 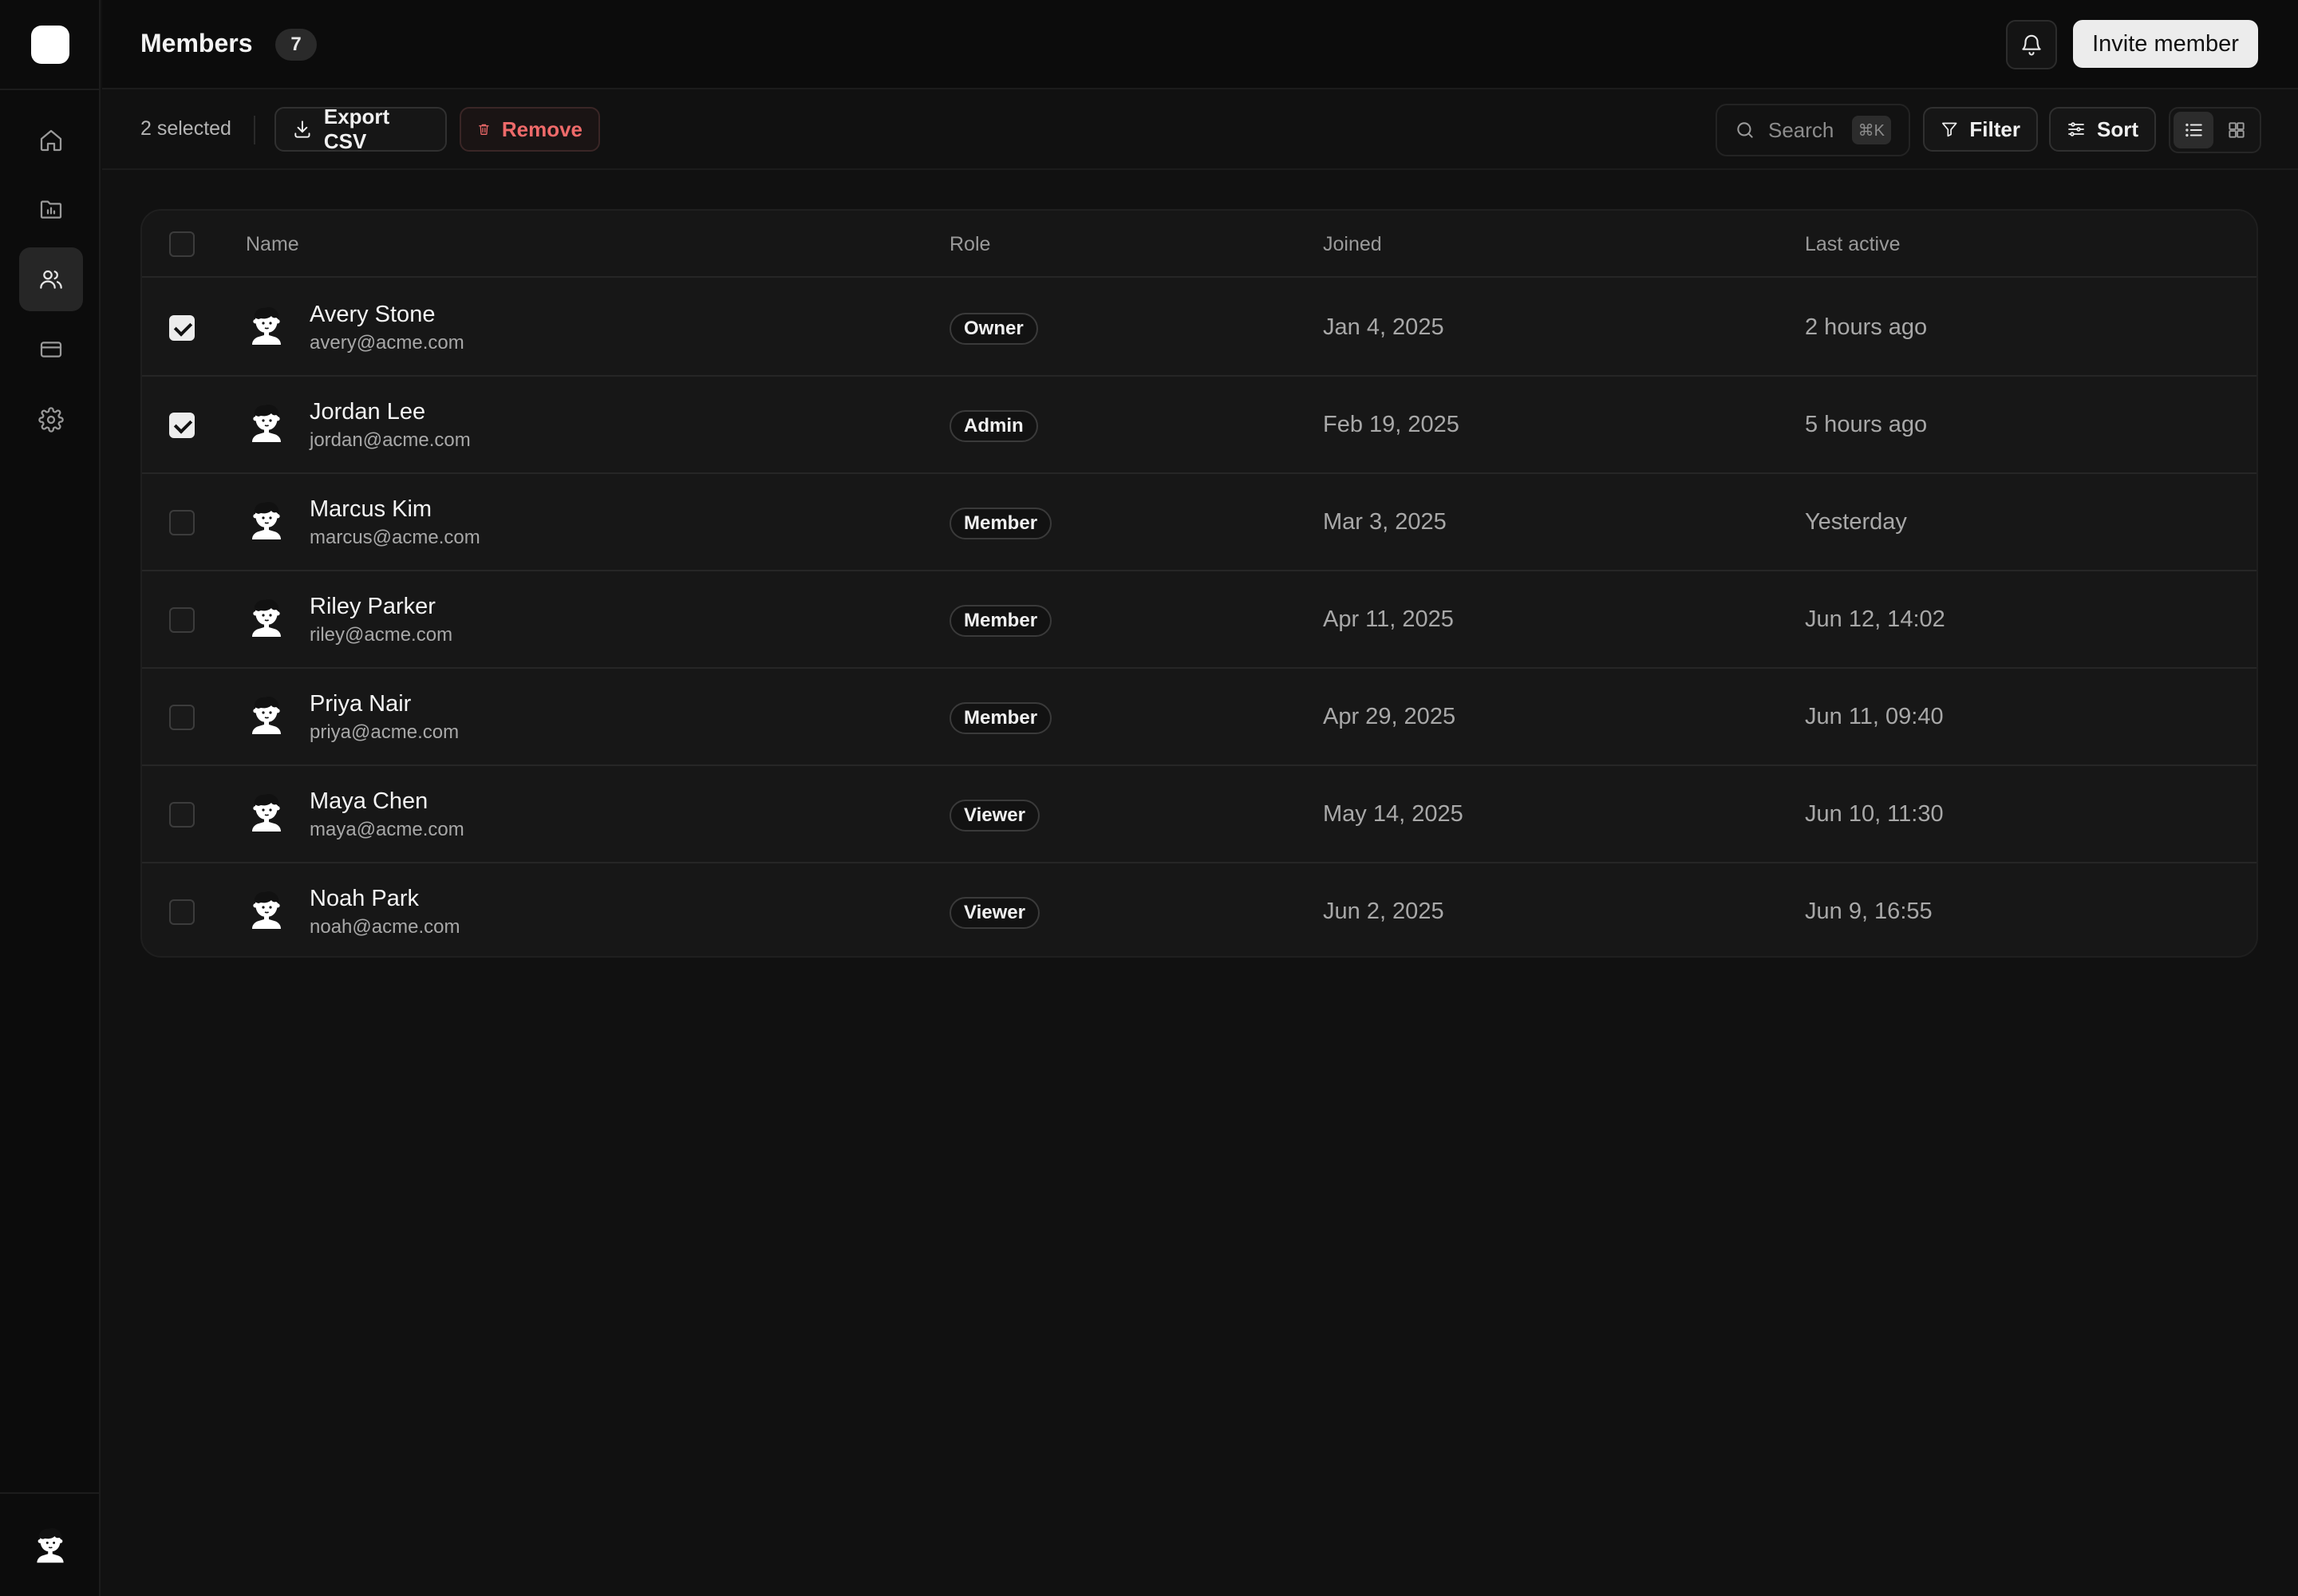 What do you see at coordinates (1801, 129) in the screenshot?
I see `search-placeholder: Search` at bounding box center [1801, 129].